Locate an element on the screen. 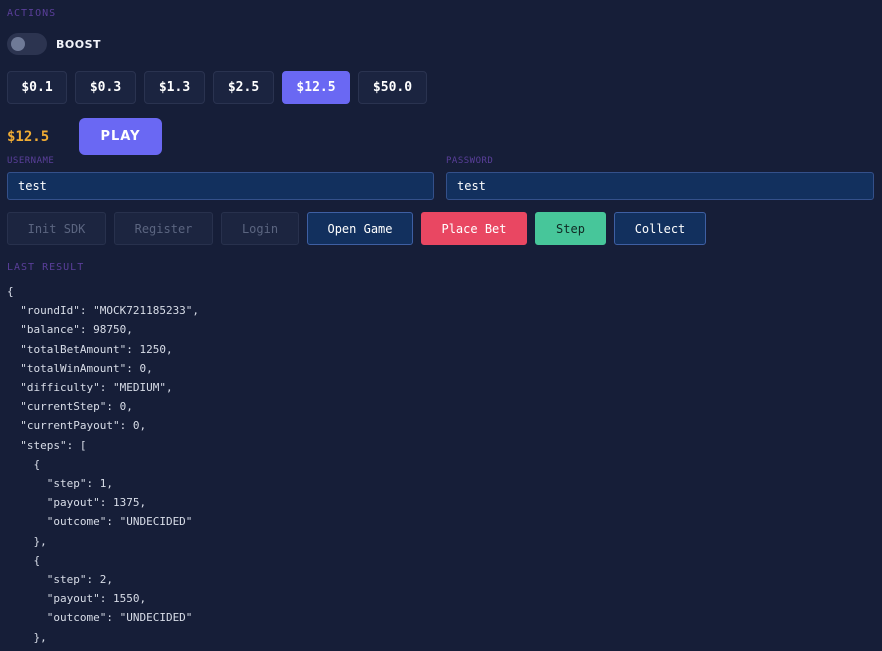  result-line: "difficulty": "MEDIUM", is located at coordinates (90, 388).